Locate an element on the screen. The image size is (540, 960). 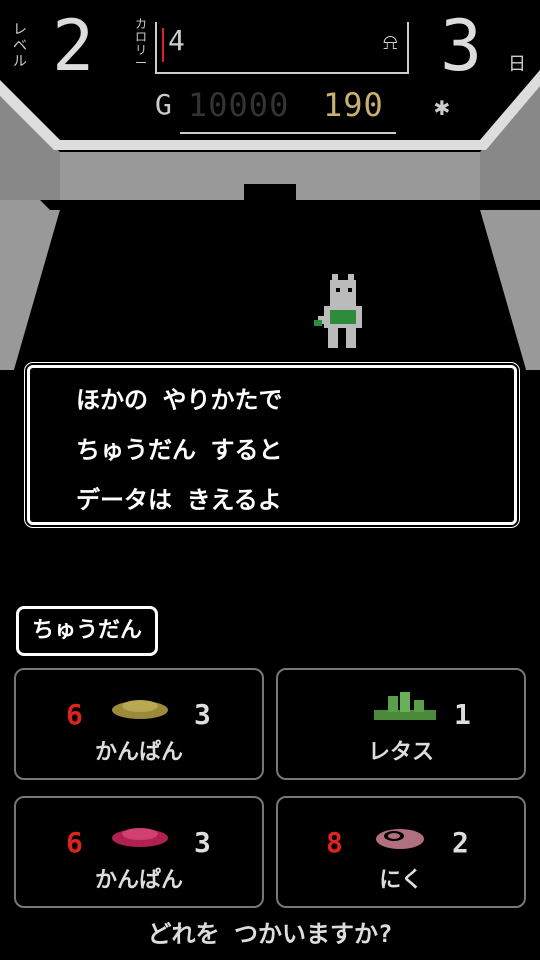
day-value: 3 is located at coordinates (461, 46).